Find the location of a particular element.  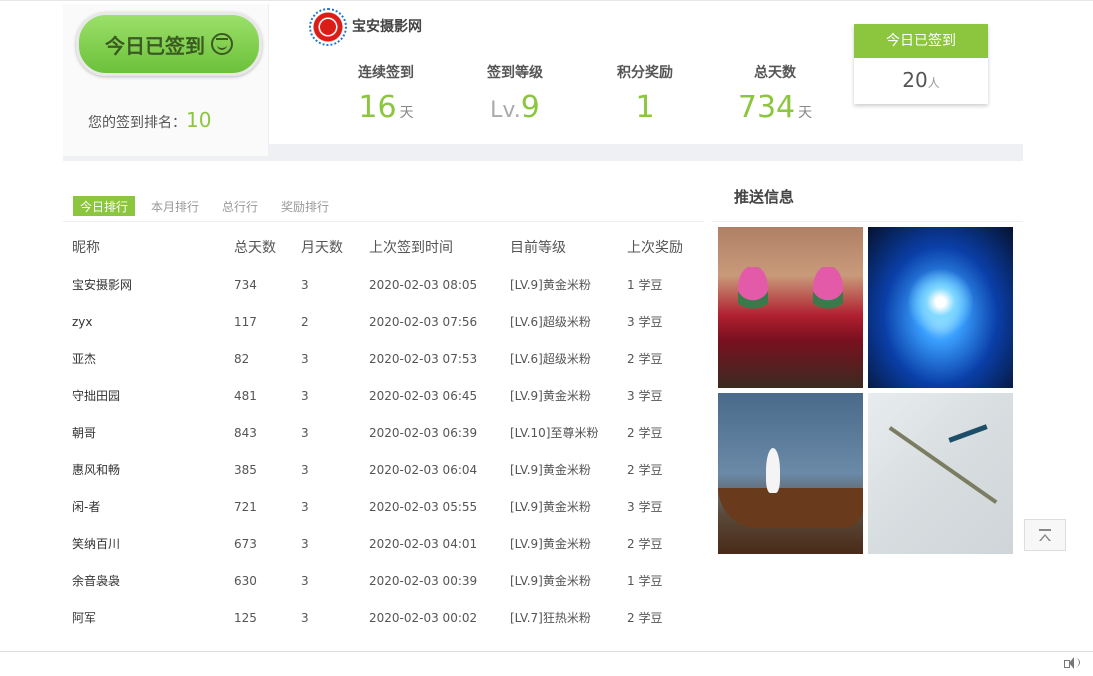

cell-nickname: 守拙田园 is located at coordinates (96, 396).